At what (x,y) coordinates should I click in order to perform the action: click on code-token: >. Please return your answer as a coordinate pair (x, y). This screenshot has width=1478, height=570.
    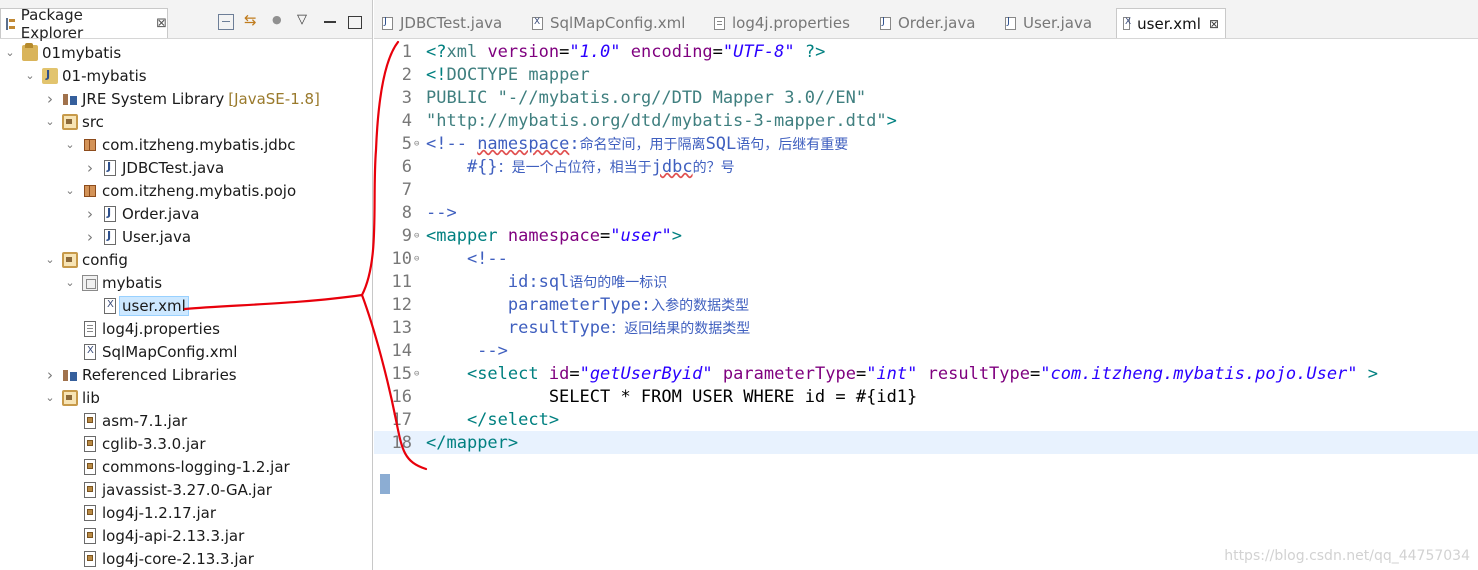
    Looking at the image, I should click on (1373, 373).